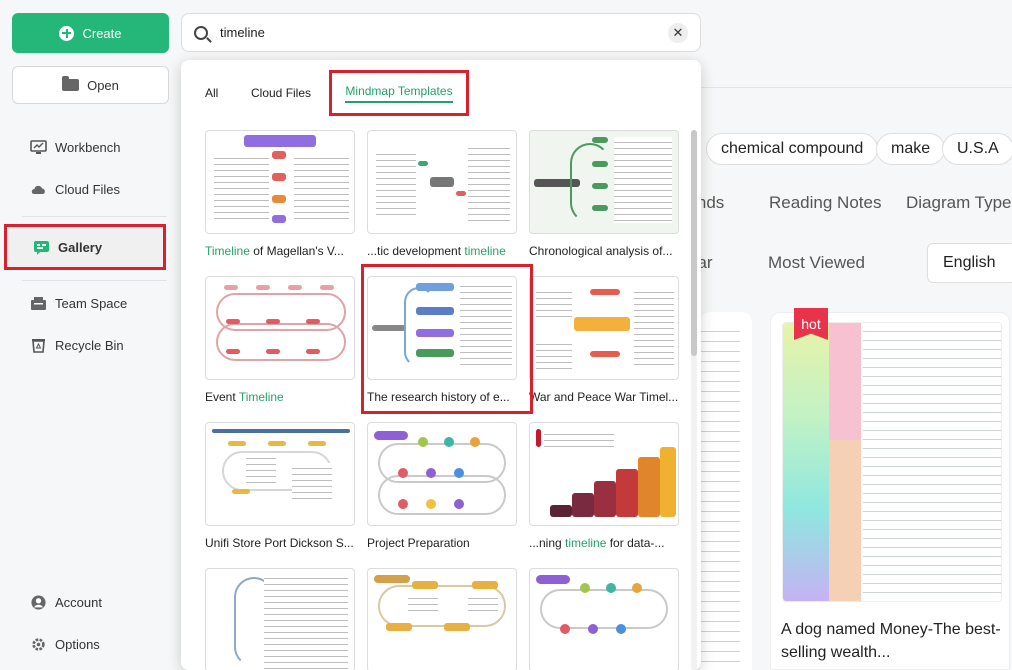  What do you see at coordinates (88, 189) in the screenshot?
I see `sidebar-item-label: Cloud Files` at bounding box center [88, 189].